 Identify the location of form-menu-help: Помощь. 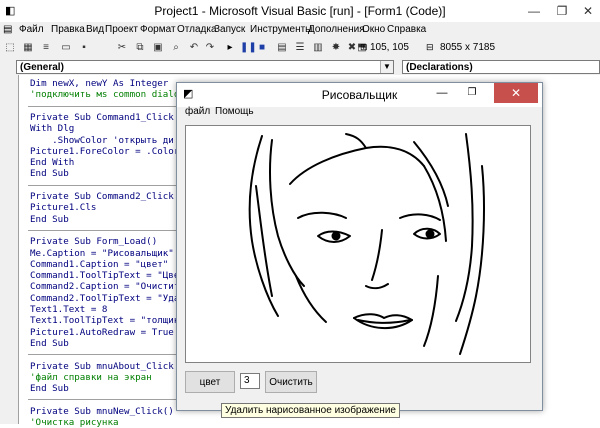
(234, 111).